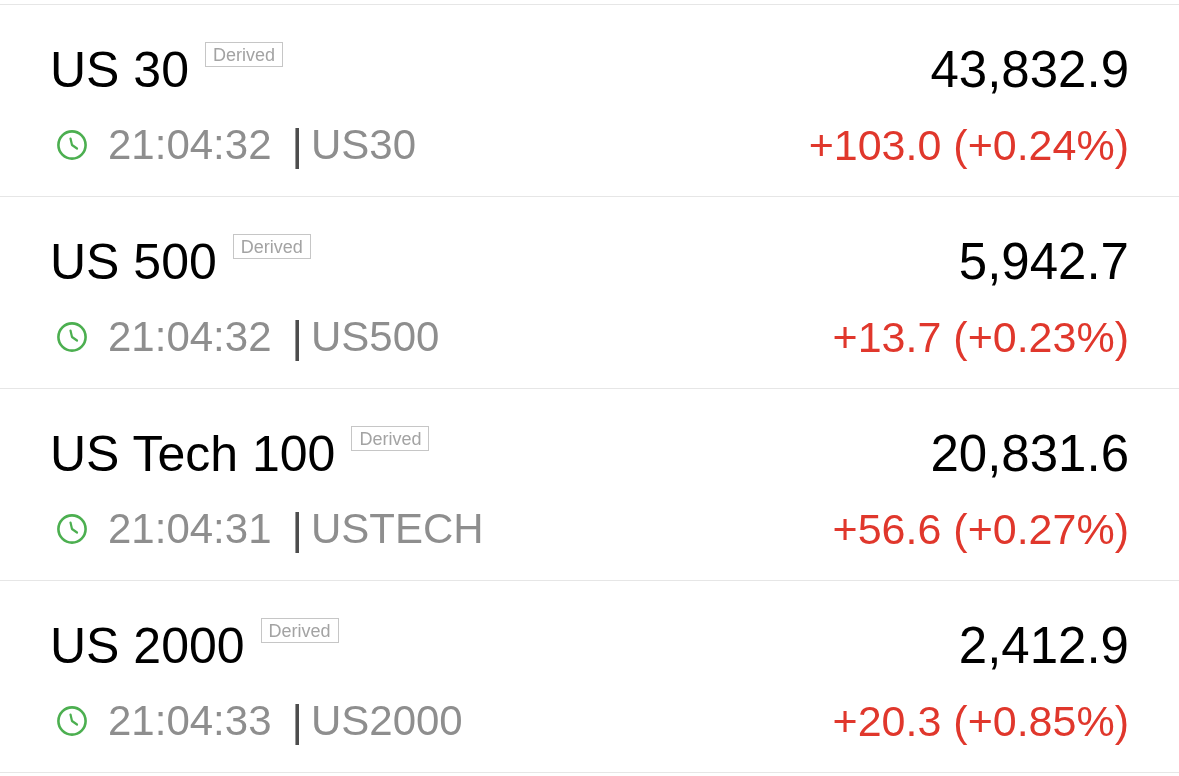 The width and height of the screenshot is (1179, 776). Describe the element at coordinates (119, 70) in the screenshot. I see `instrument-name: US 30` at that location.